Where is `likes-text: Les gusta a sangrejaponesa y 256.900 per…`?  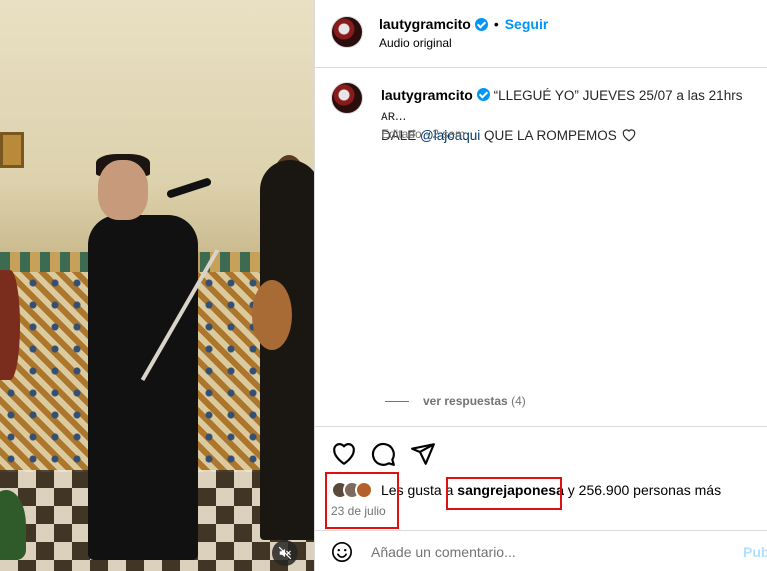
likes-text: Les gusta a sangrejaponesa y 256.900 per… is located at coordinates (551, 490).